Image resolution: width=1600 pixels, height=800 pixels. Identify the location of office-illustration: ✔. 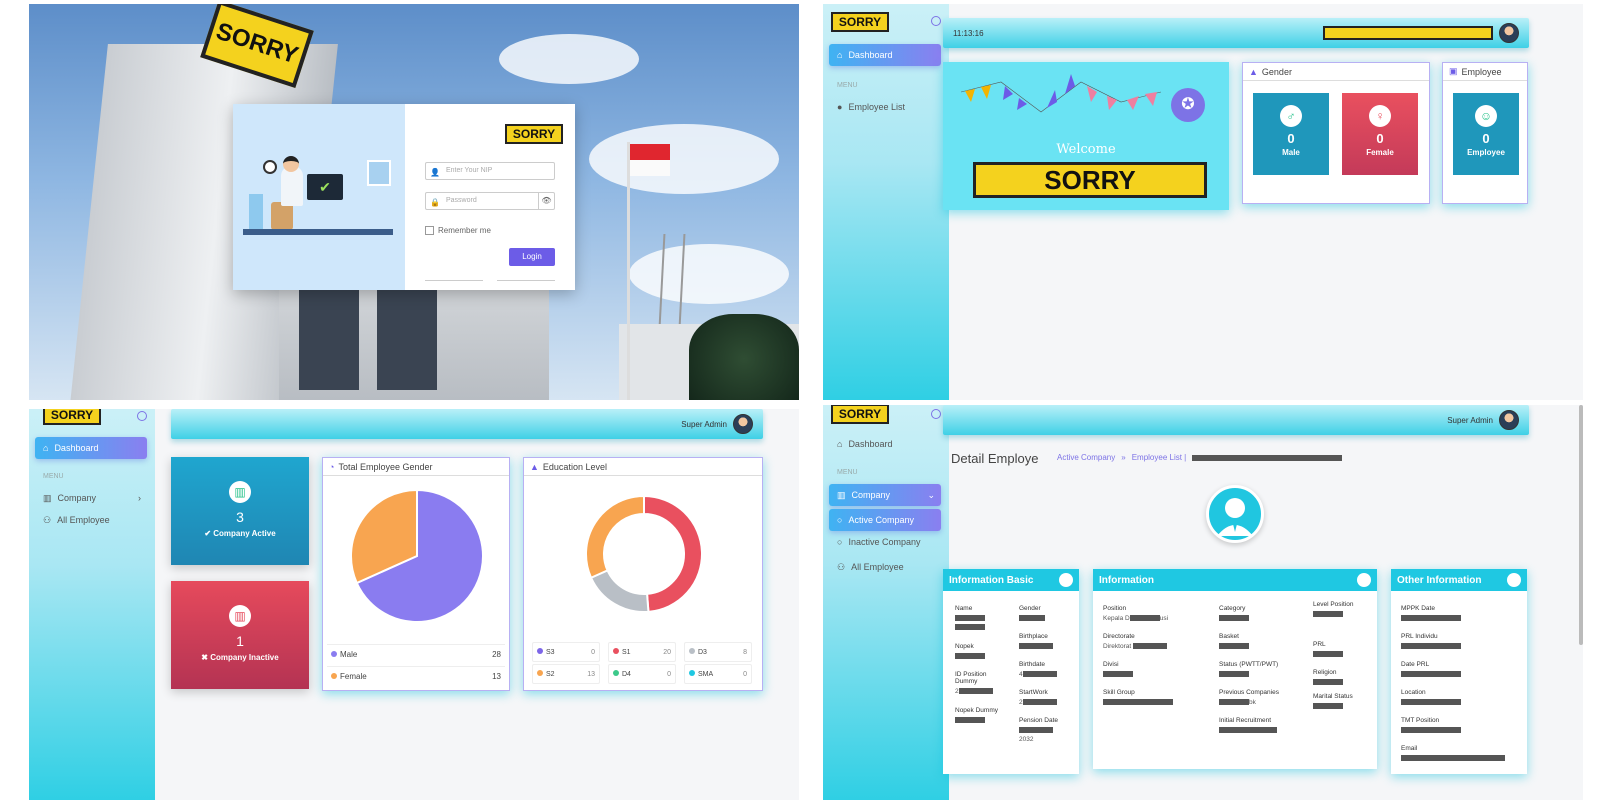
(319, 197).